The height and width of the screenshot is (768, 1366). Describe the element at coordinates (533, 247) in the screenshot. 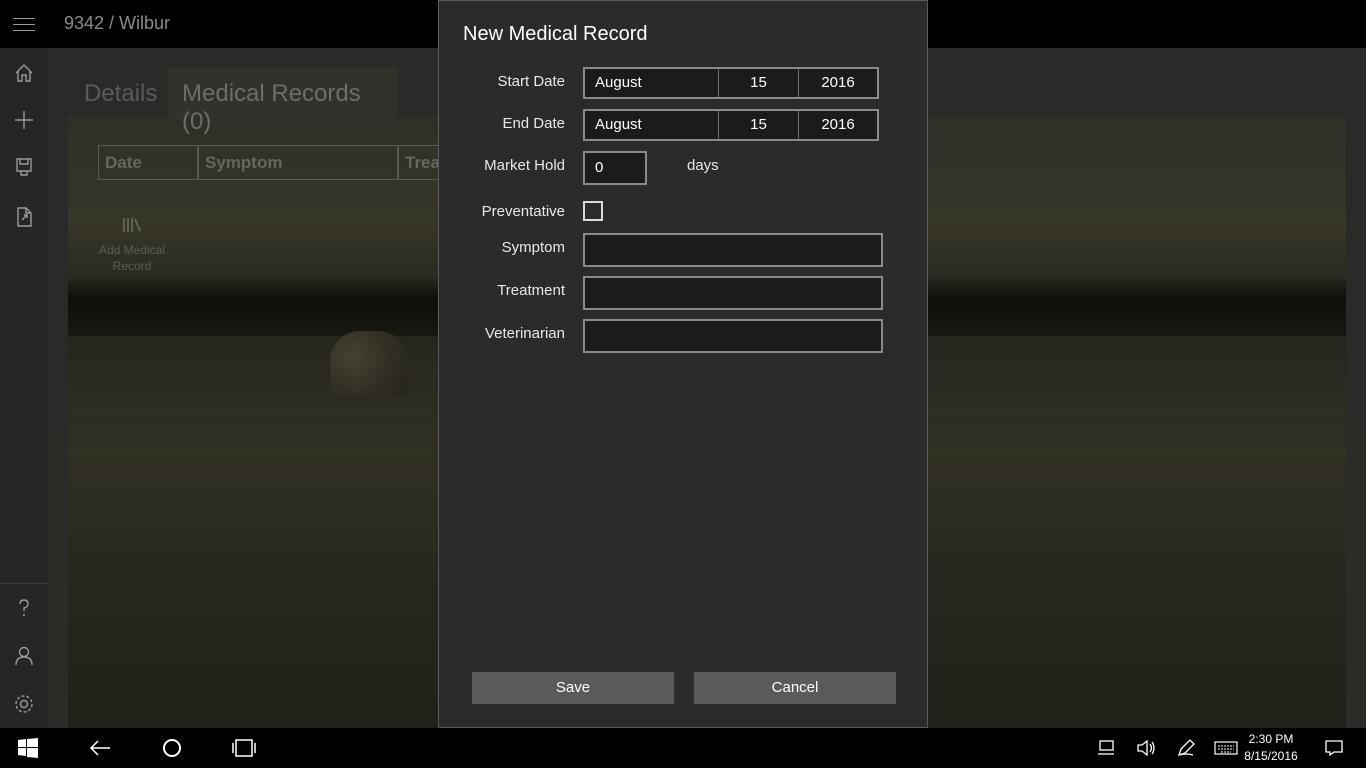

I see `symptom-label: Symptom` at that location.